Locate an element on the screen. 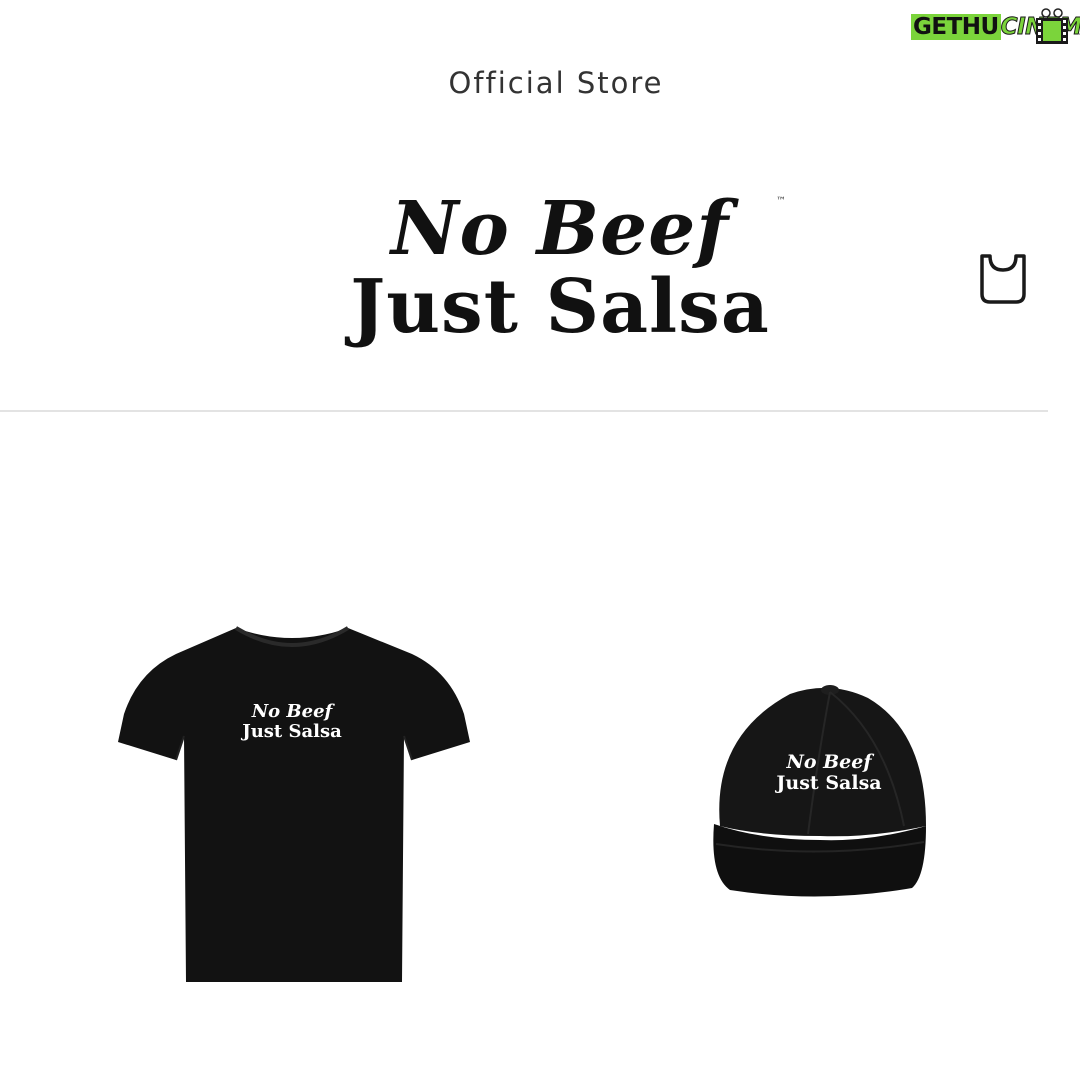 The image size is (1080, 1080). logo-line-1: No Beef is located at coordinates (560, 229).